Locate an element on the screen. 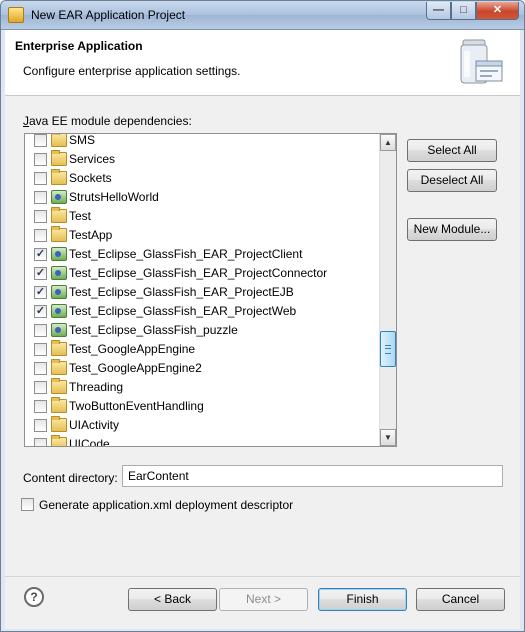  scroll-thumb is located at coordinates (388, 349).